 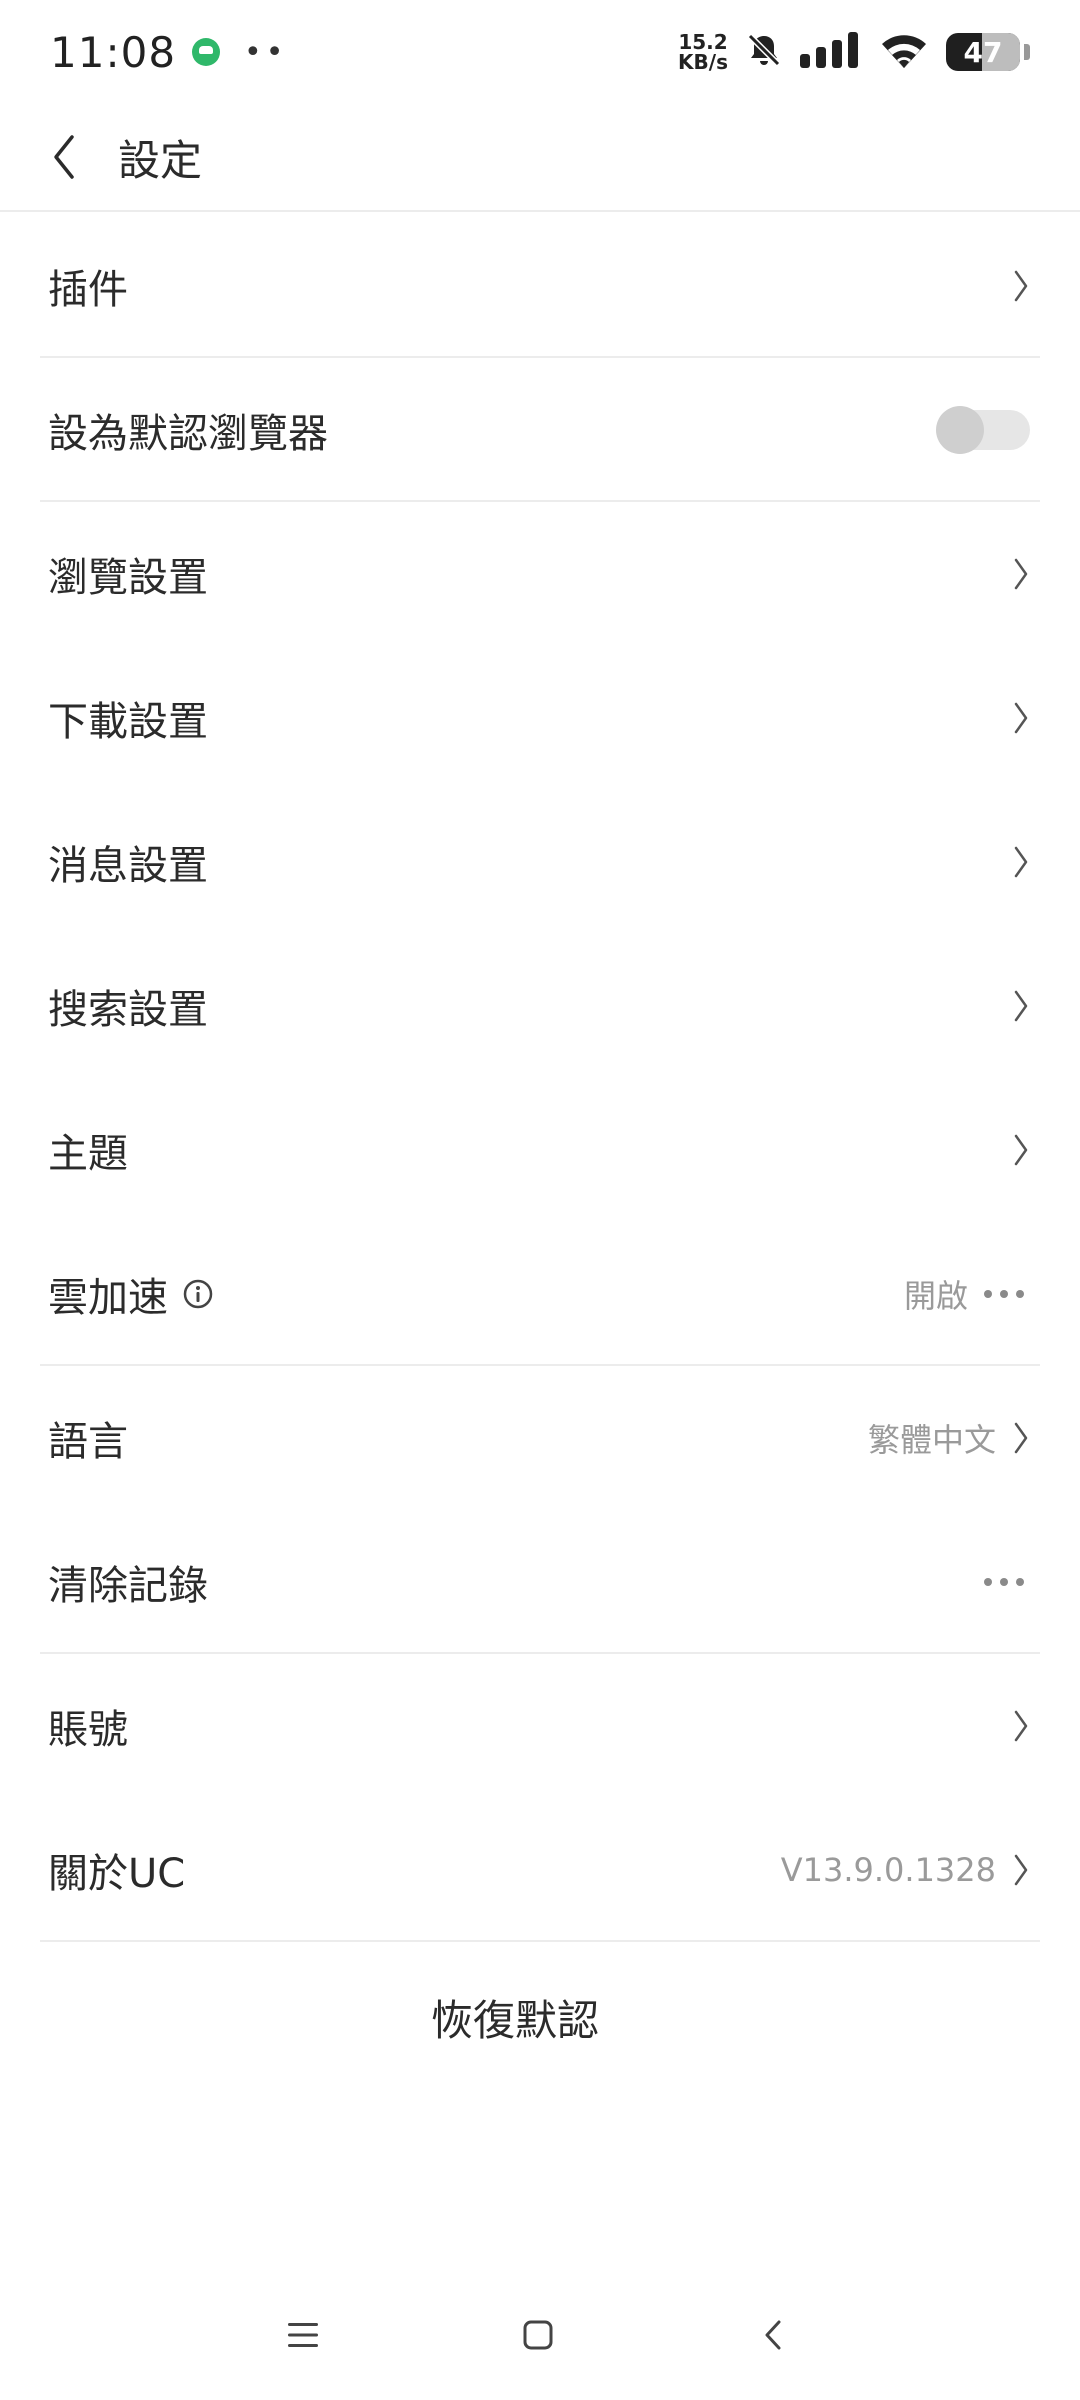 I want to click on more-notifications-indicator: ••, so click(x=266, y=52).